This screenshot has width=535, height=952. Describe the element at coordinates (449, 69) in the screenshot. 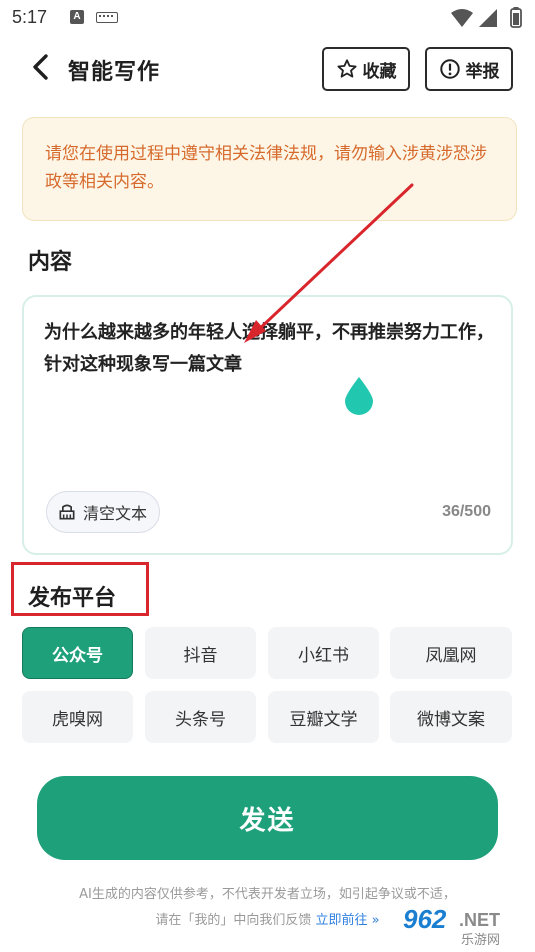

I see `exclamation-circle-icon` at that location.